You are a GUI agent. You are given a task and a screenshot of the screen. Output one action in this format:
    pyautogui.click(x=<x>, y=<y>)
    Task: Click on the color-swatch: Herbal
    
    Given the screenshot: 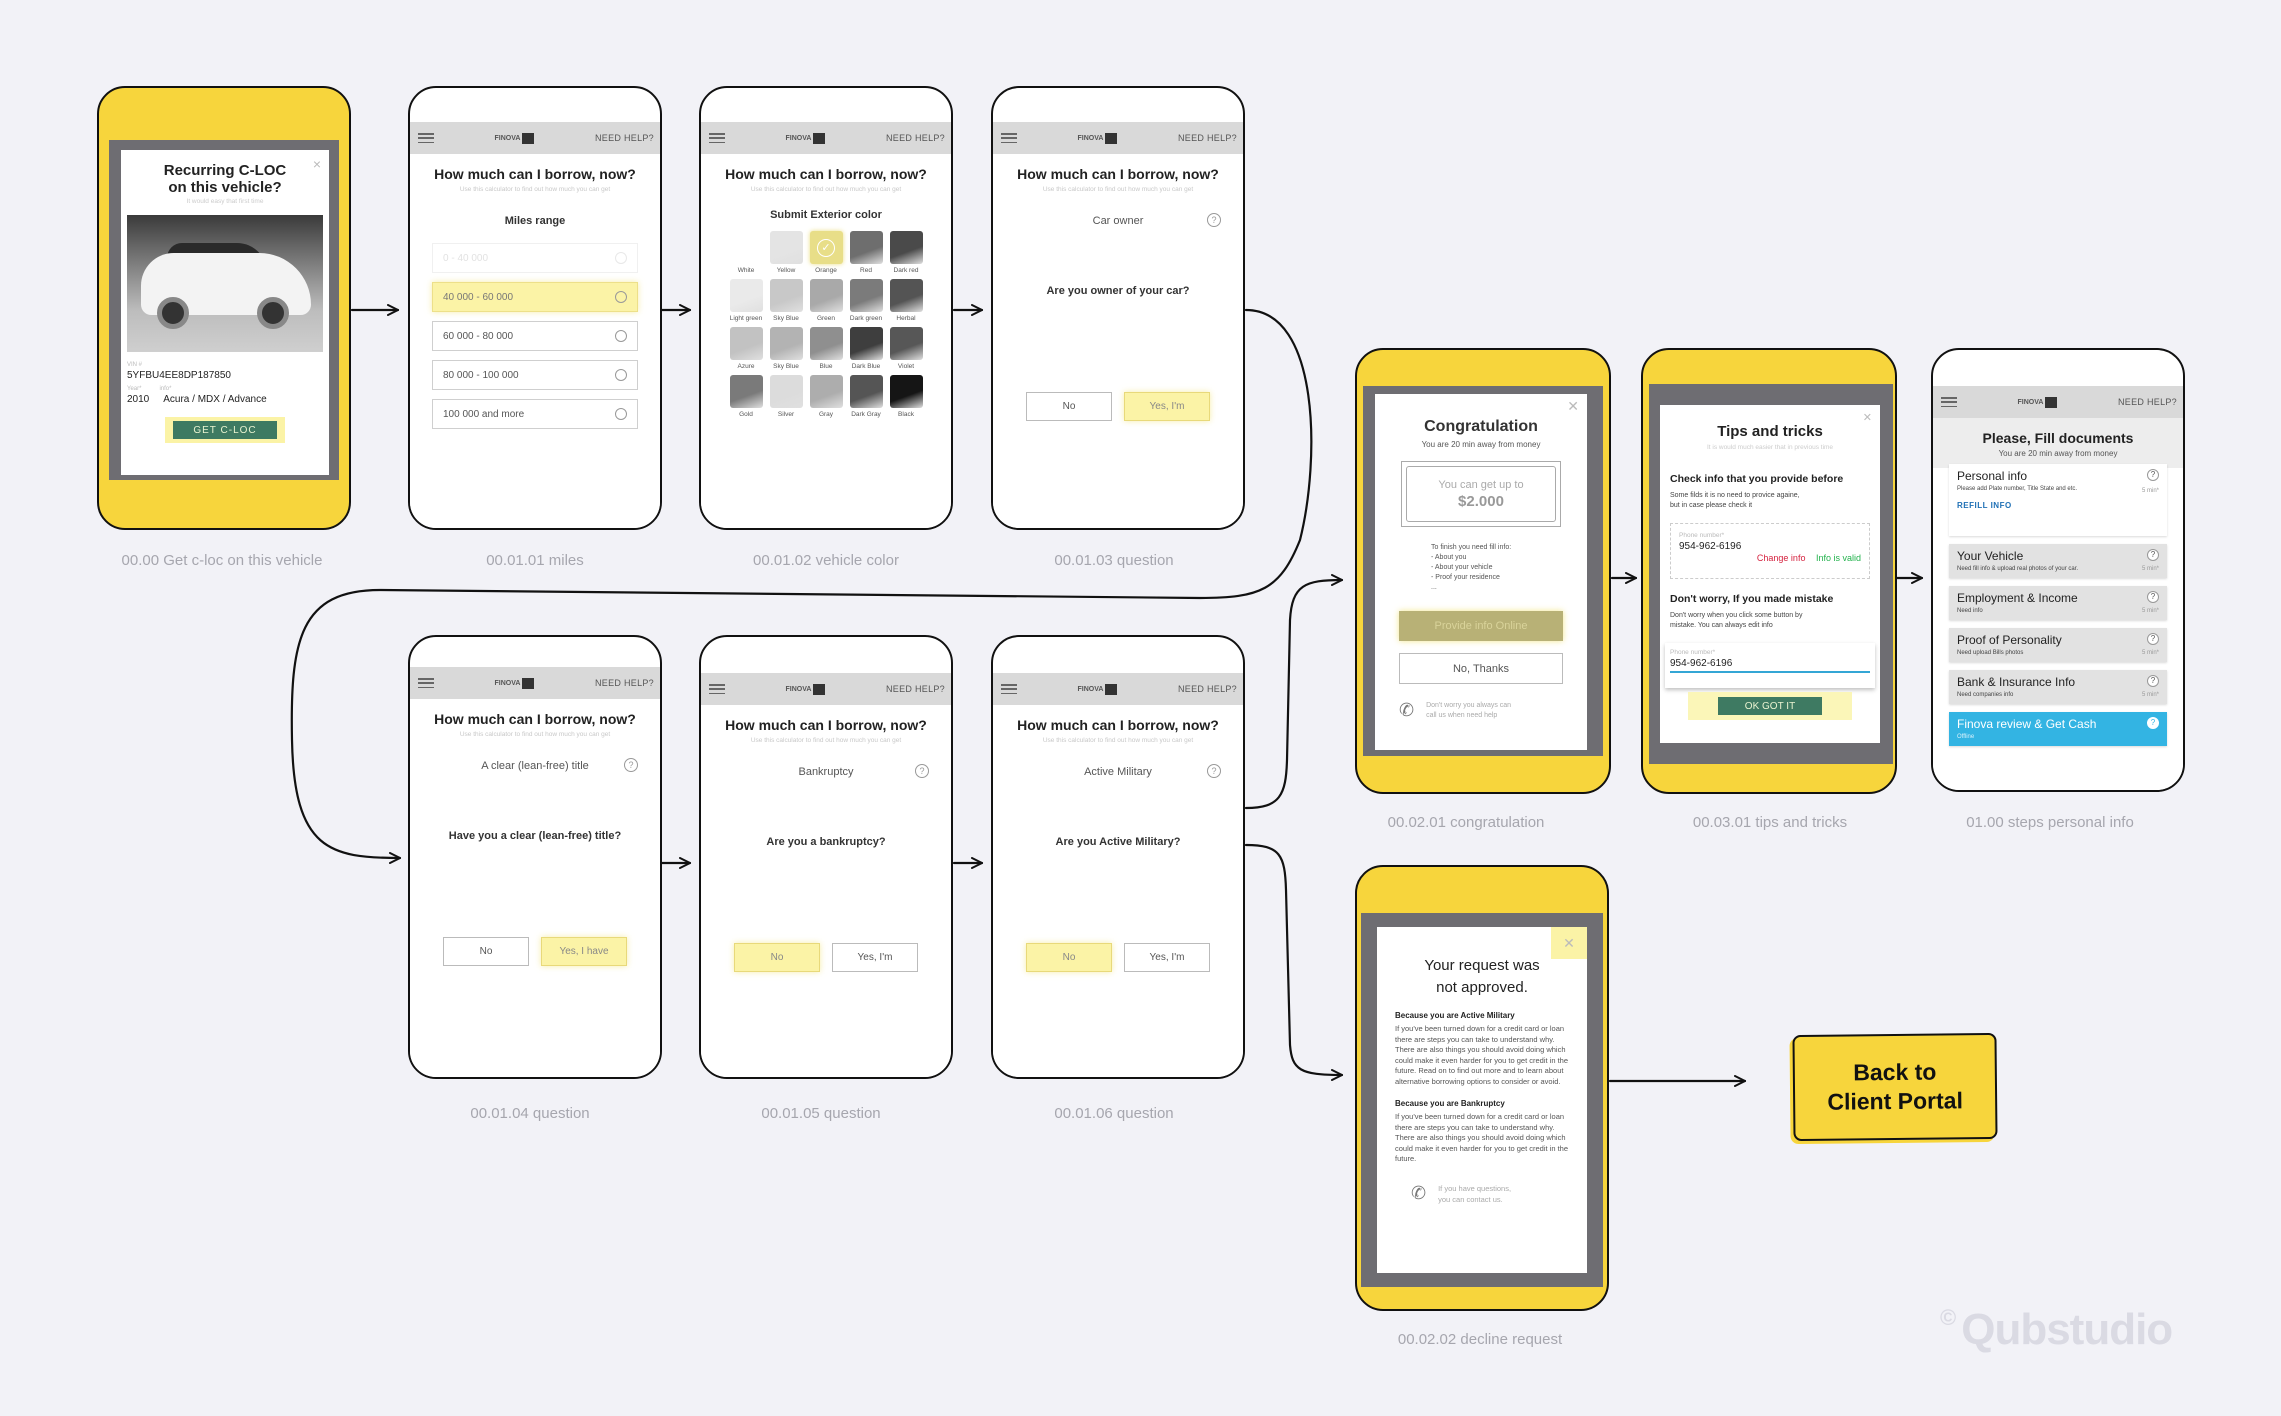 What is the action you would take?
    pyautogui.click(x=906, y=300)
    